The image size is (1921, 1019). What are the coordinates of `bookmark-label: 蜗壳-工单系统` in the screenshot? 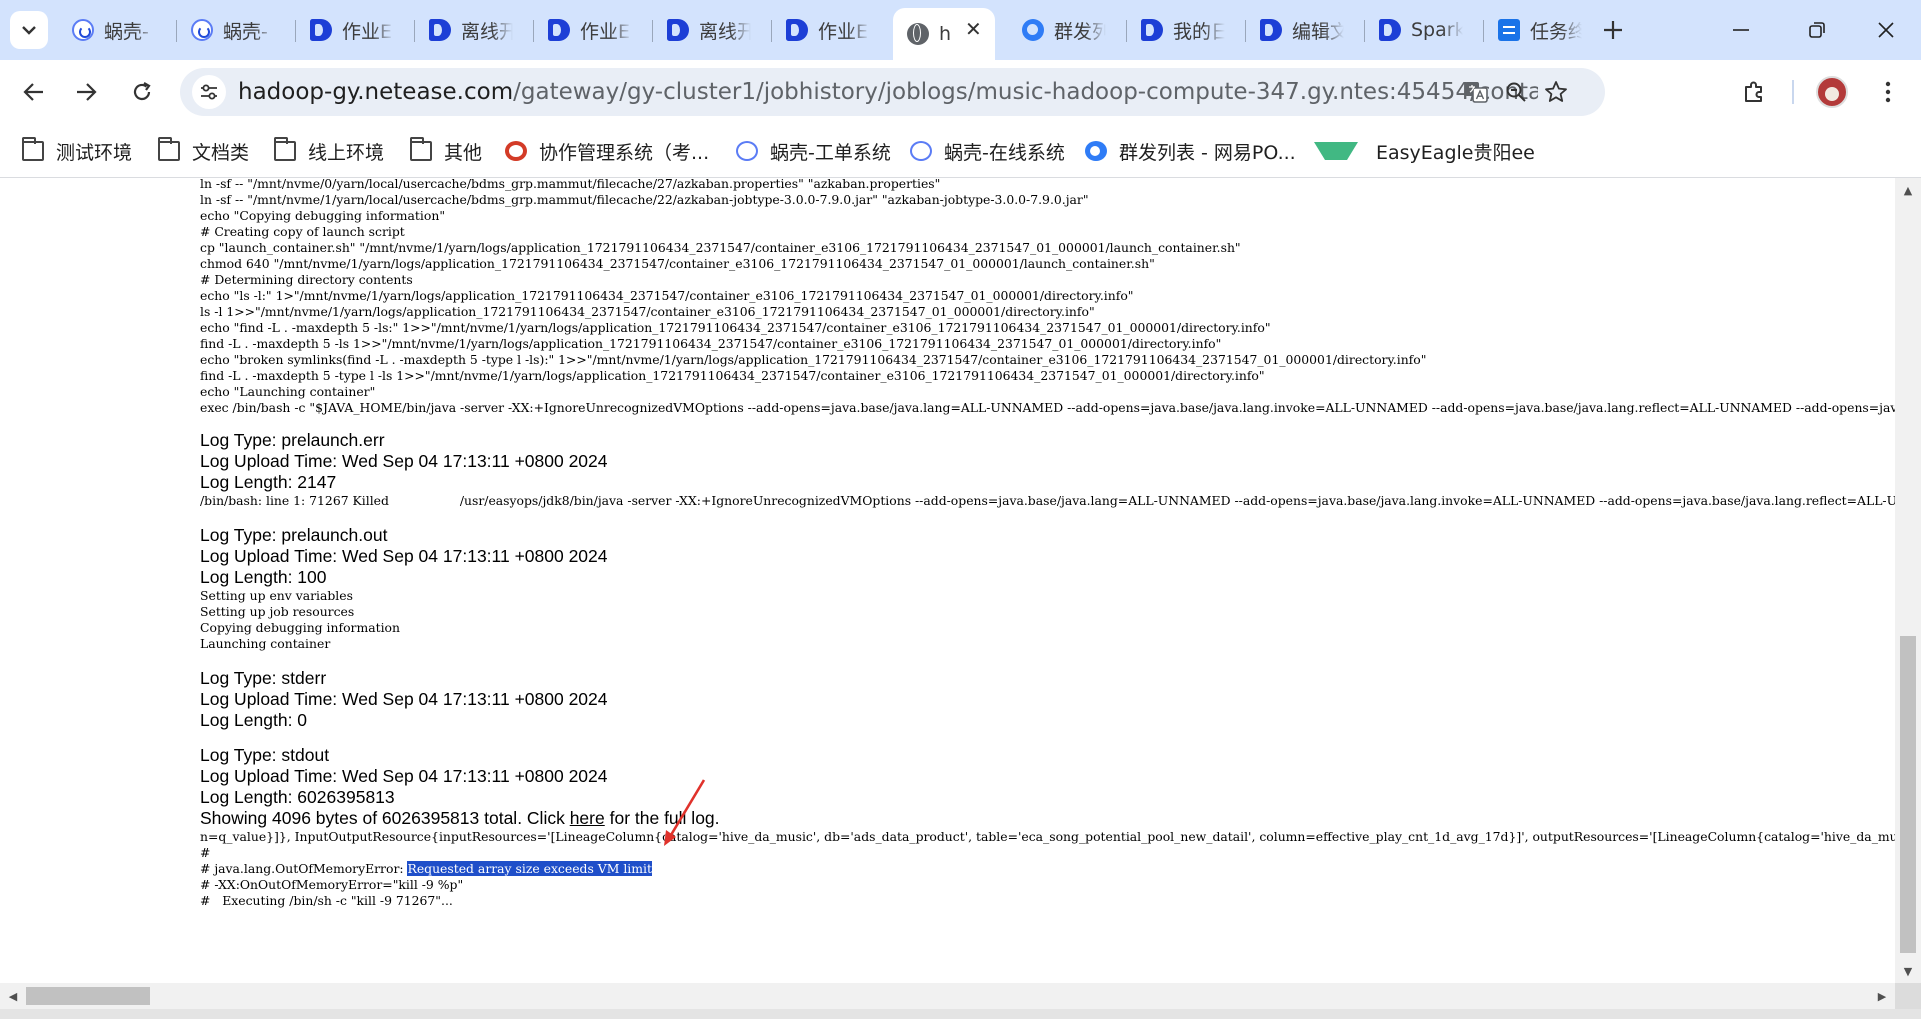 It's located at (830, 152).